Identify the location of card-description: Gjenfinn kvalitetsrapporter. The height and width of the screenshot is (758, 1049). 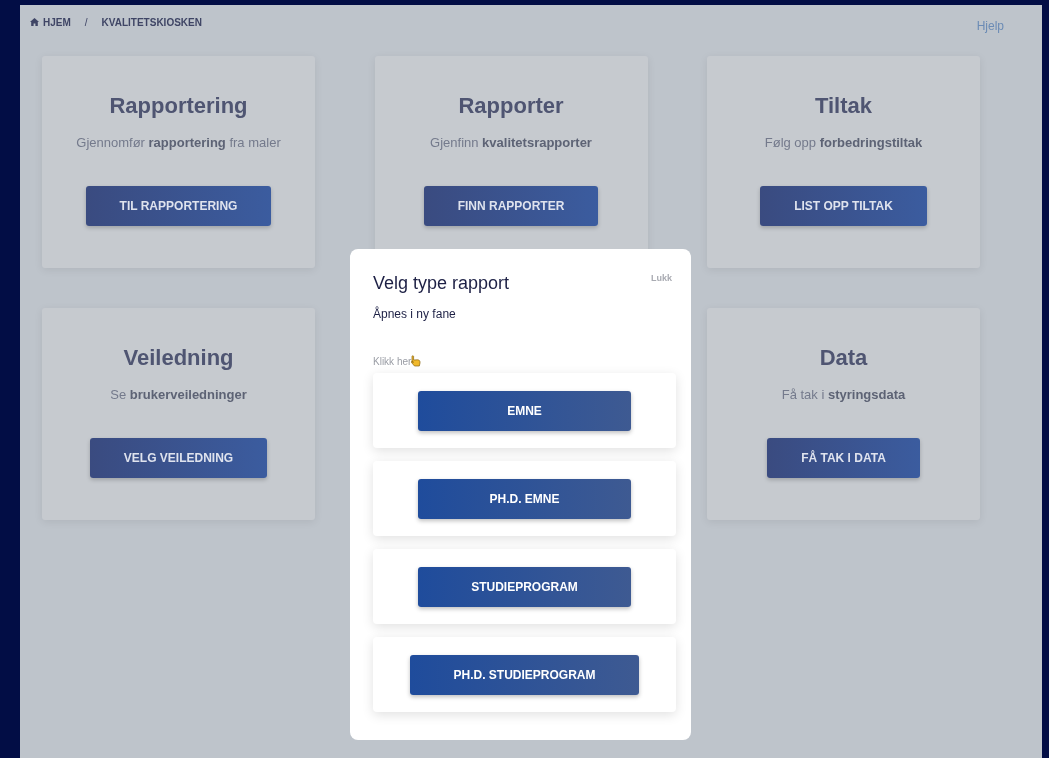
(511, 142).